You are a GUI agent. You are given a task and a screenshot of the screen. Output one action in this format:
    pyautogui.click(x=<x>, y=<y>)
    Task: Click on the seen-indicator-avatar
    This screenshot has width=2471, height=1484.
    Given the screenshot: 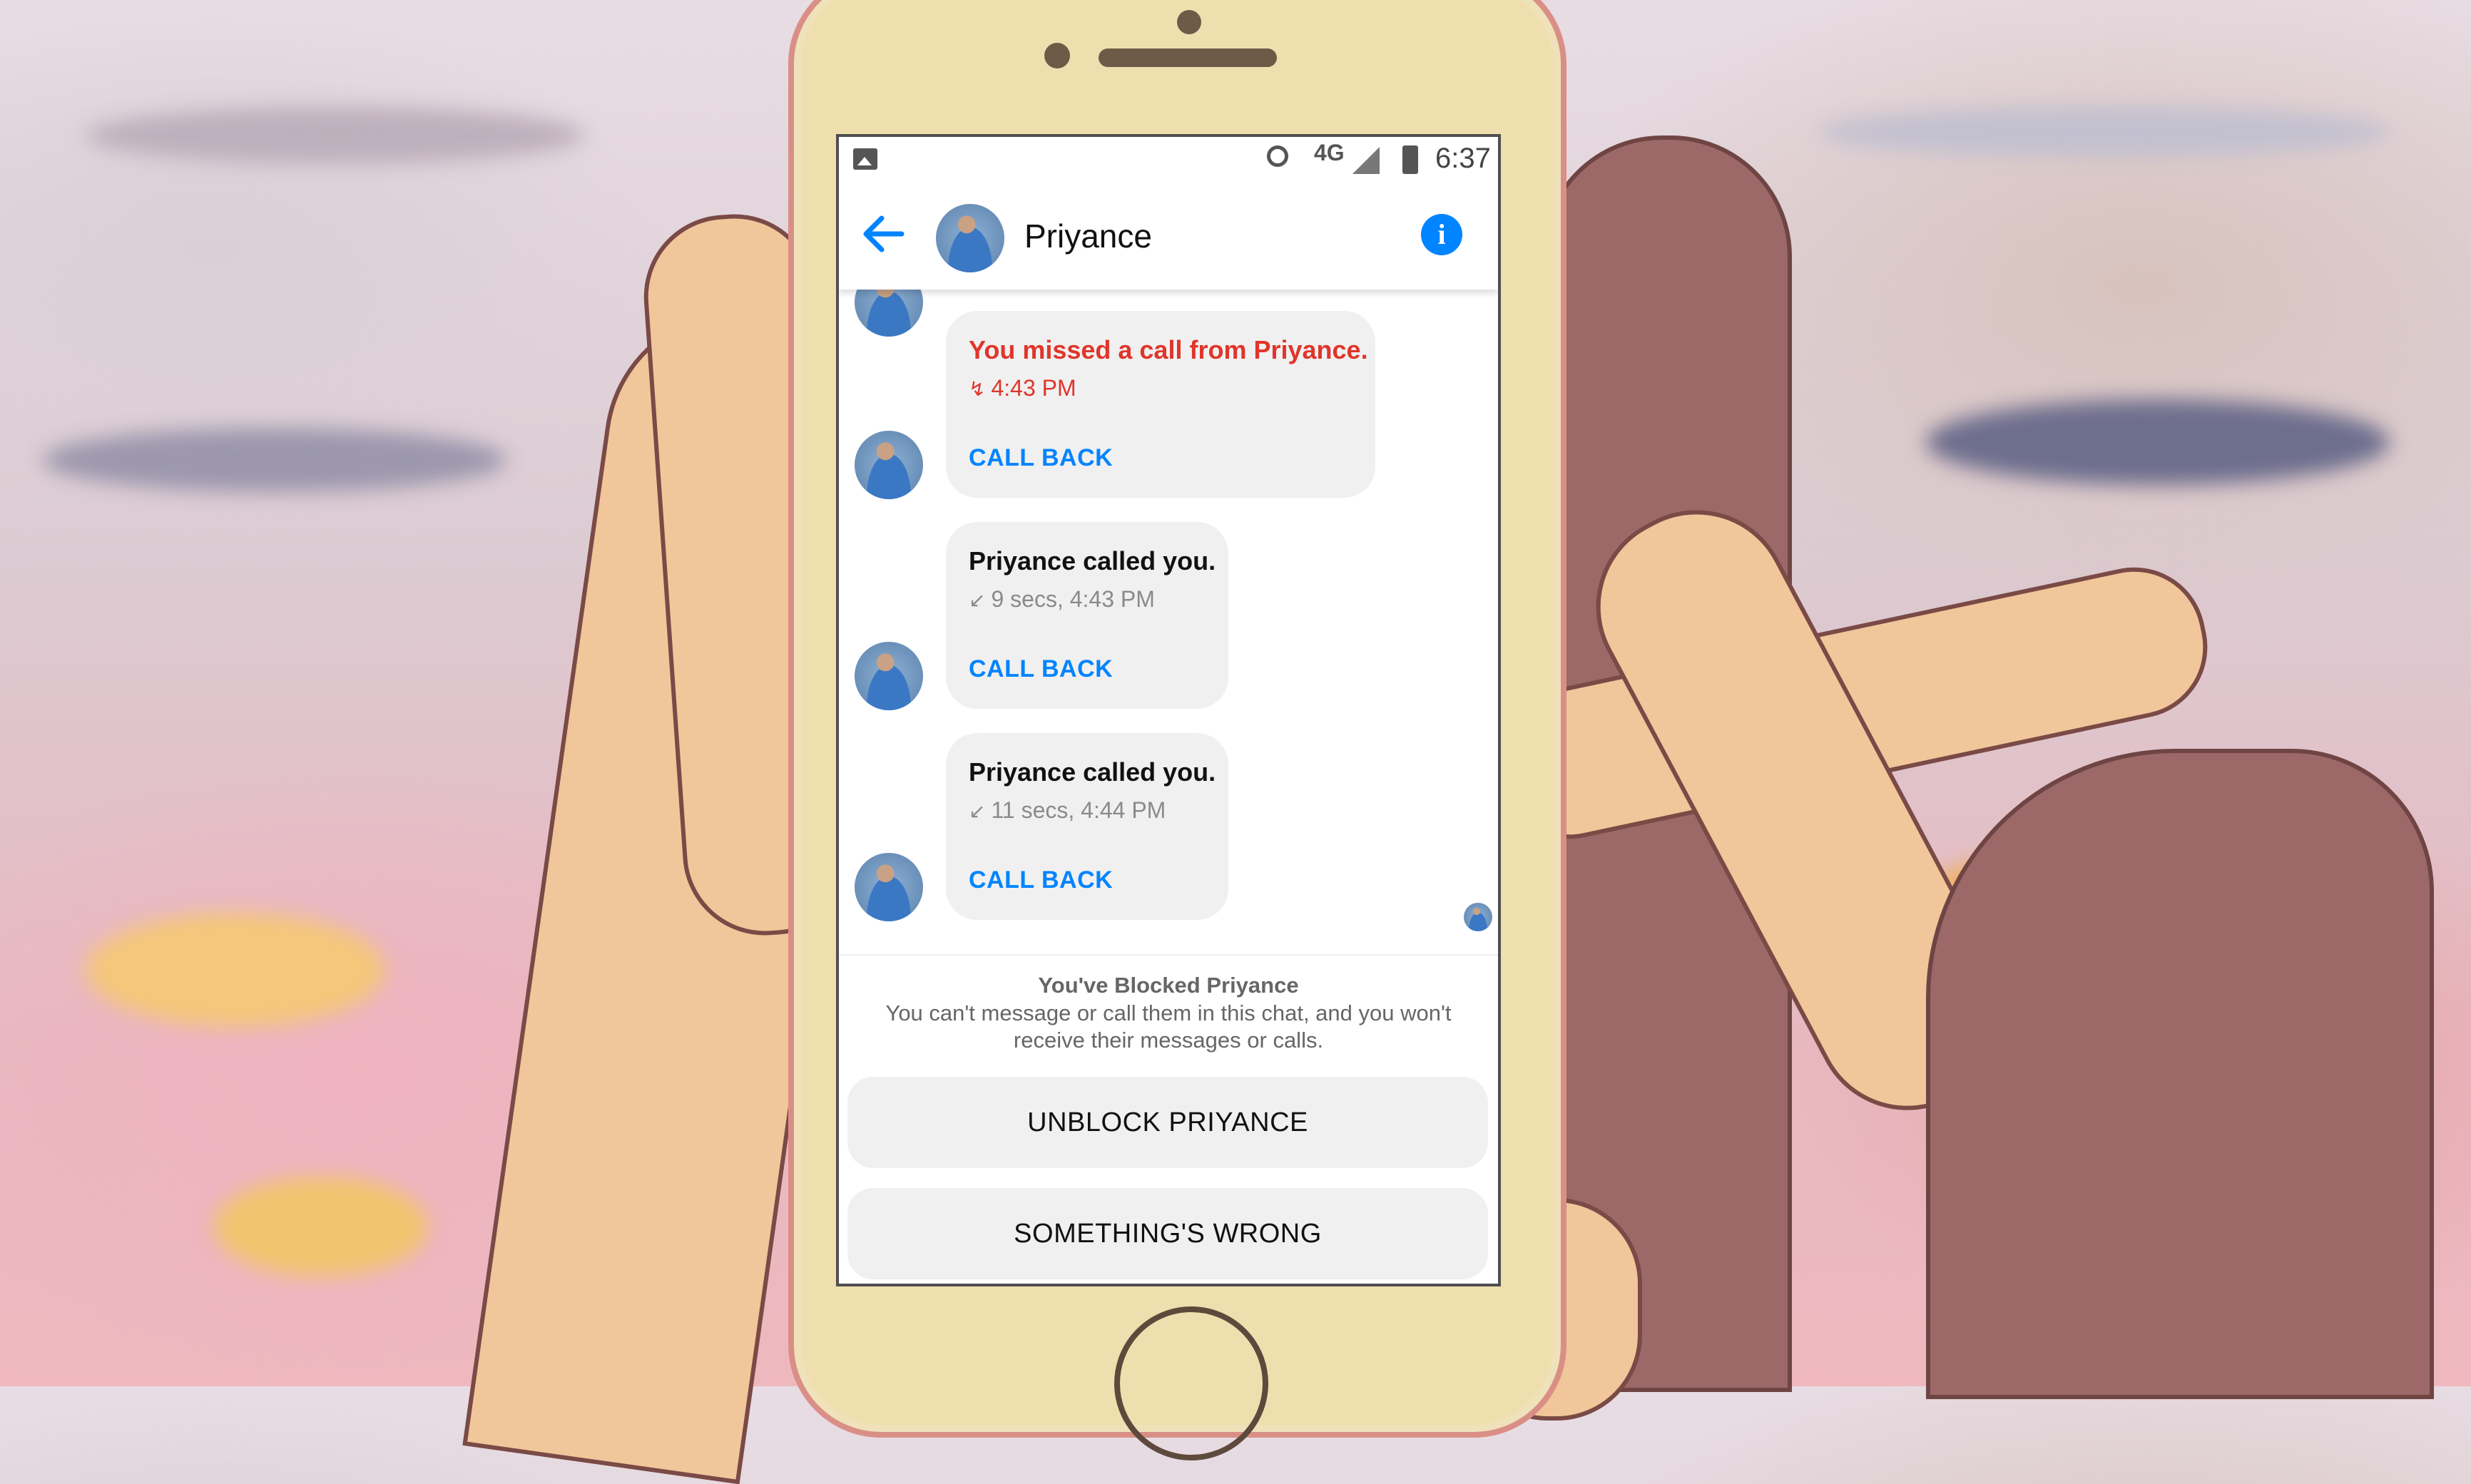 What is the action you would take?
    pyautogui.click(x=1478, y=917)
    